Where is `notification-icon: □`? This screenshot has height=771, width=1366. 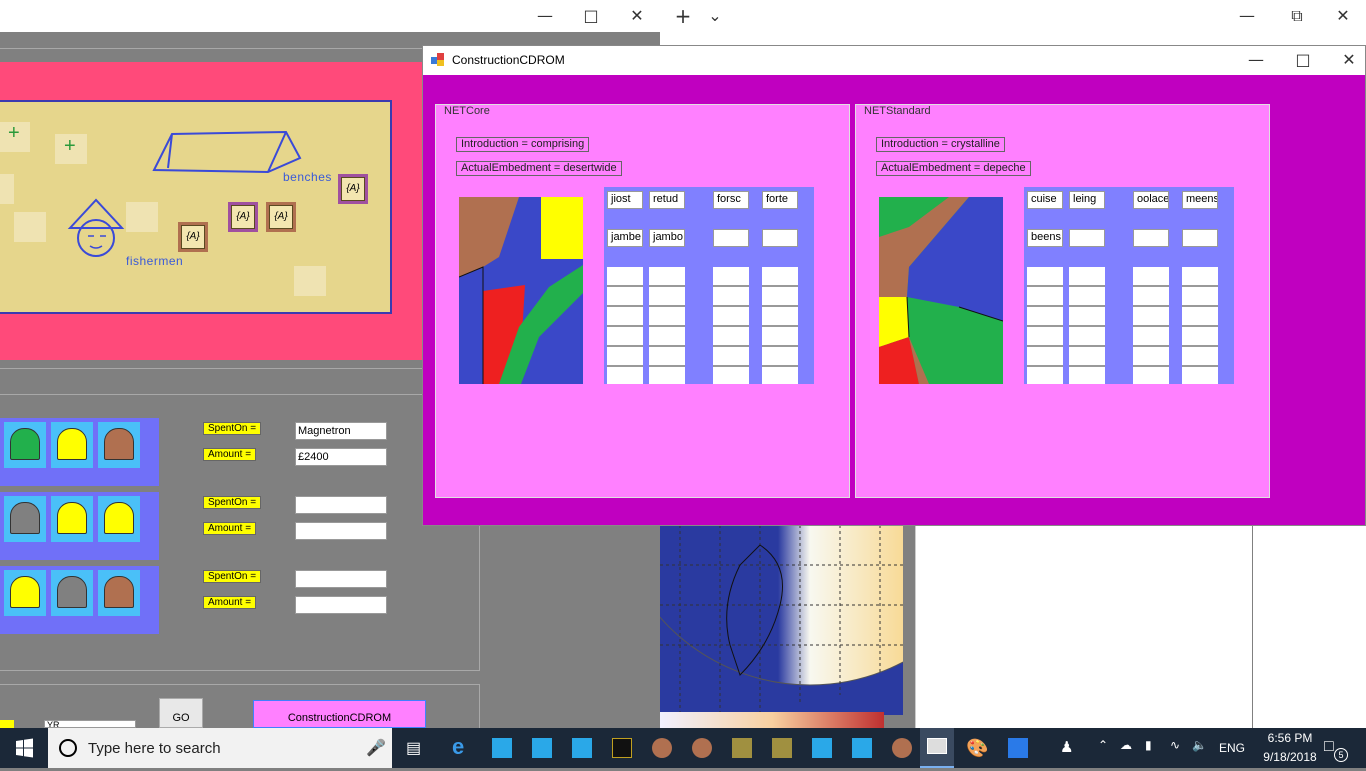 notification-icon: □ is located at coordinates (1329, 747).